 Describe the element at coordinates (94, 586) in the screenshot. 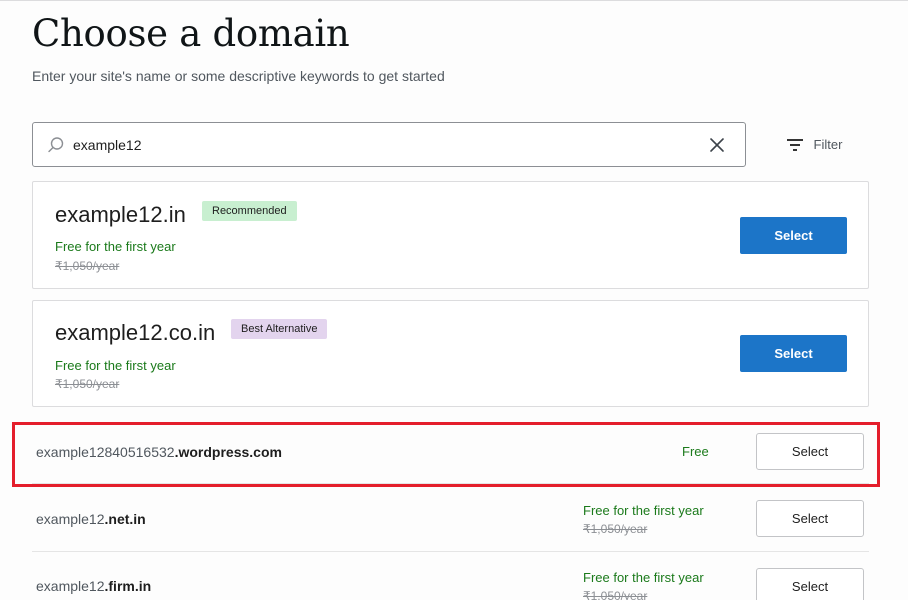

I see `row-domain-name: example12.firm.in` at that location.